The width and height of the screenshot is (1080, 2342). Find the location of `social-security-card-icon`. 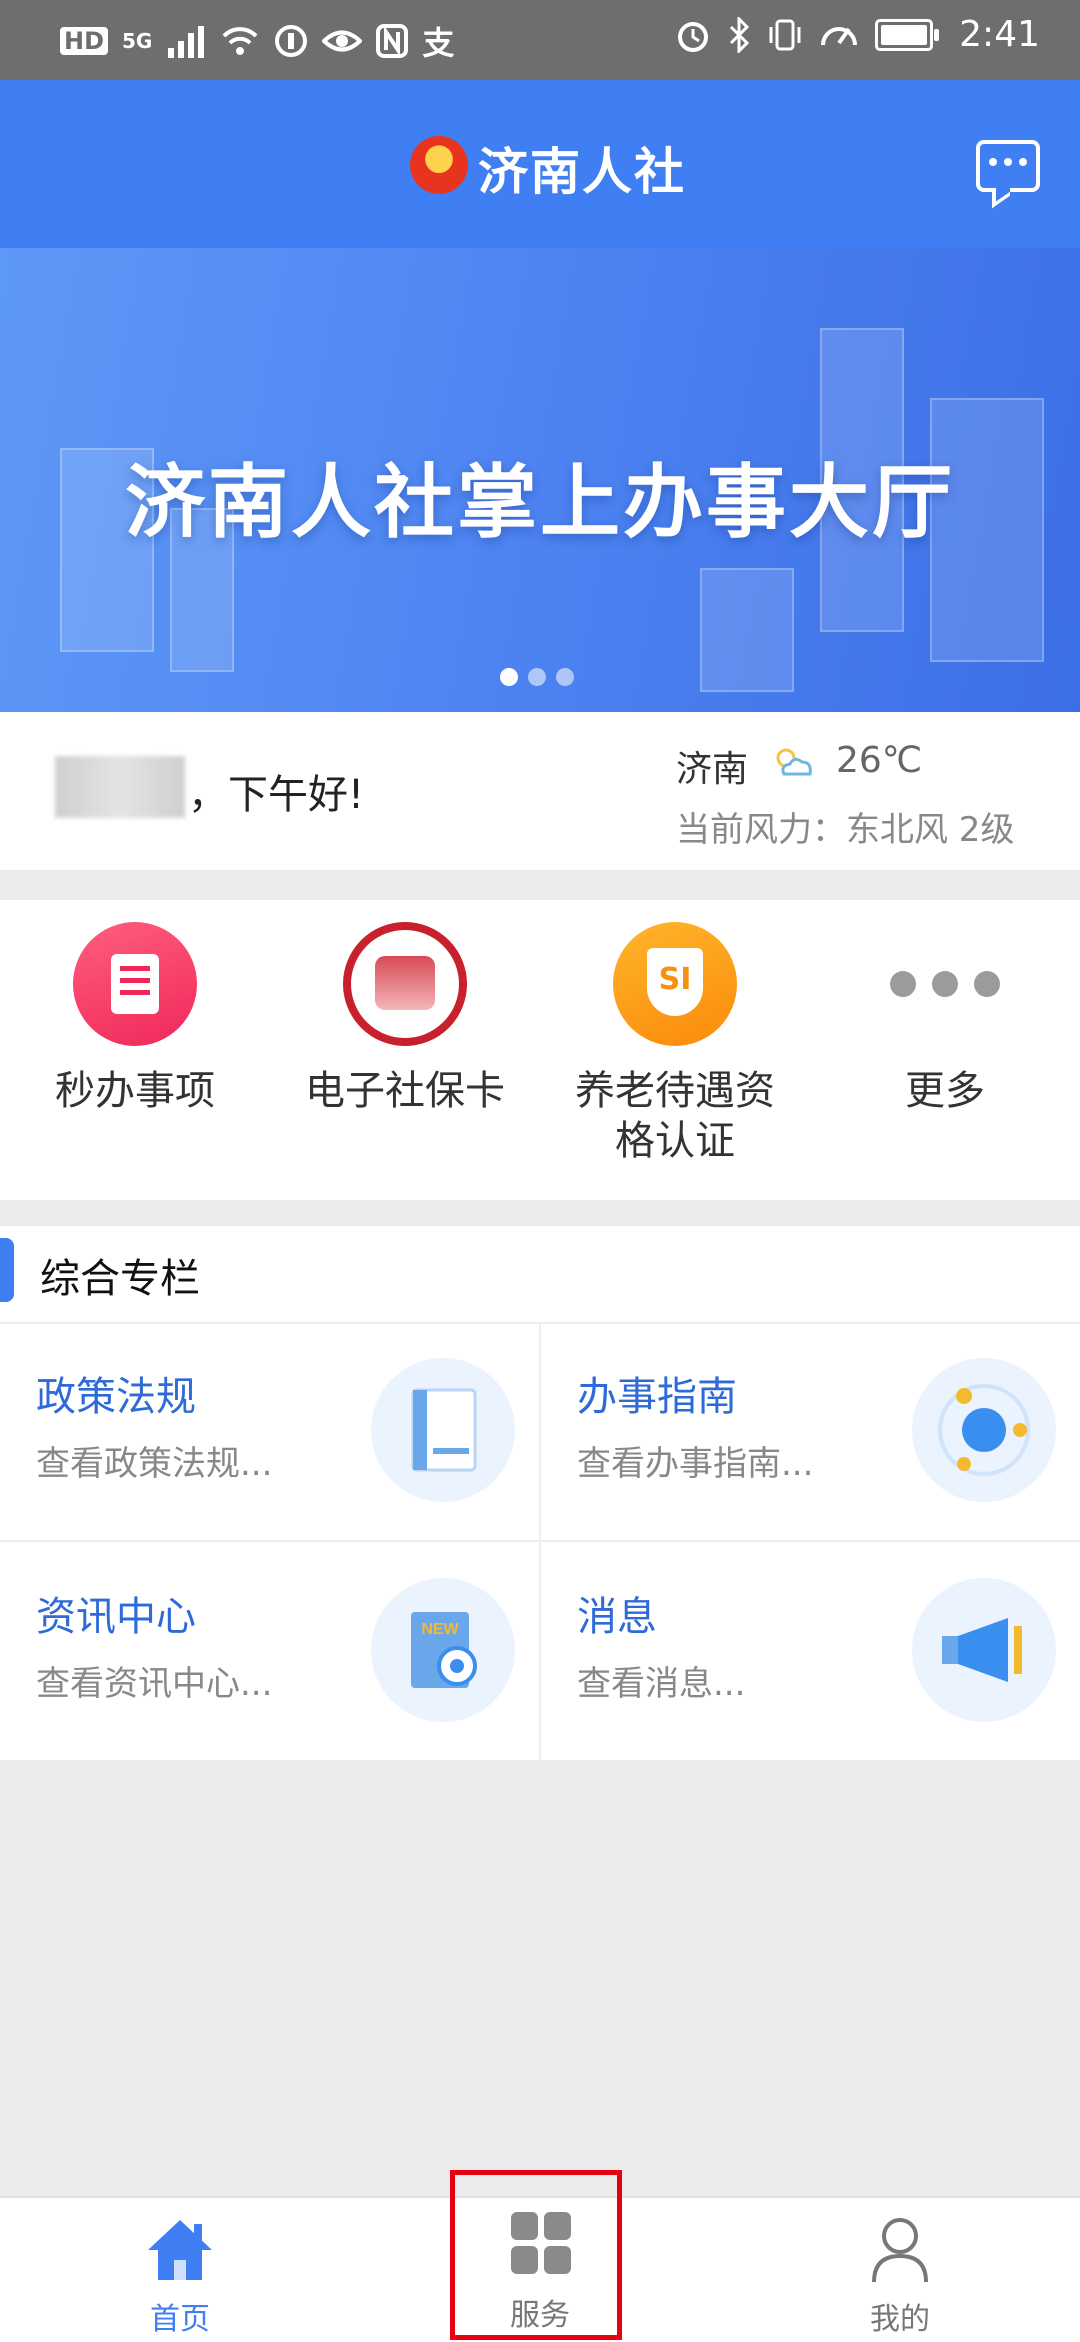

social-security-card-icon is located at coordinates (405, 984).